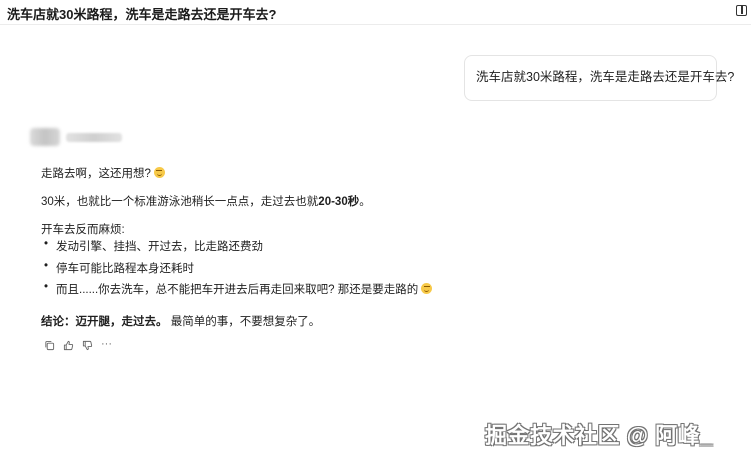 This screenshot has height=462, width=751. Describe the element at coordinates (83, 230) in the screenshot. I see `assistant-line-3: 开车去反而麻烦:` at that location.